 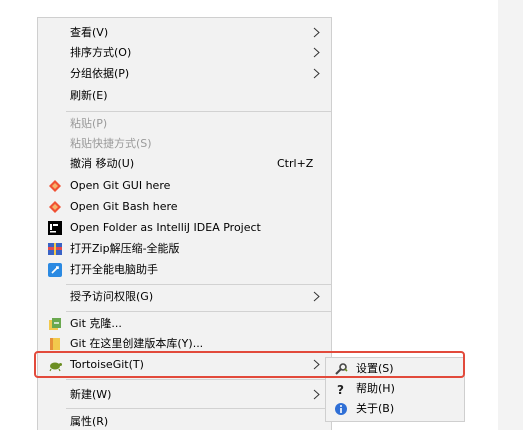 I want to click on menu-item-grant-access: 授予访问权限(G), so click(x=185, y=297).